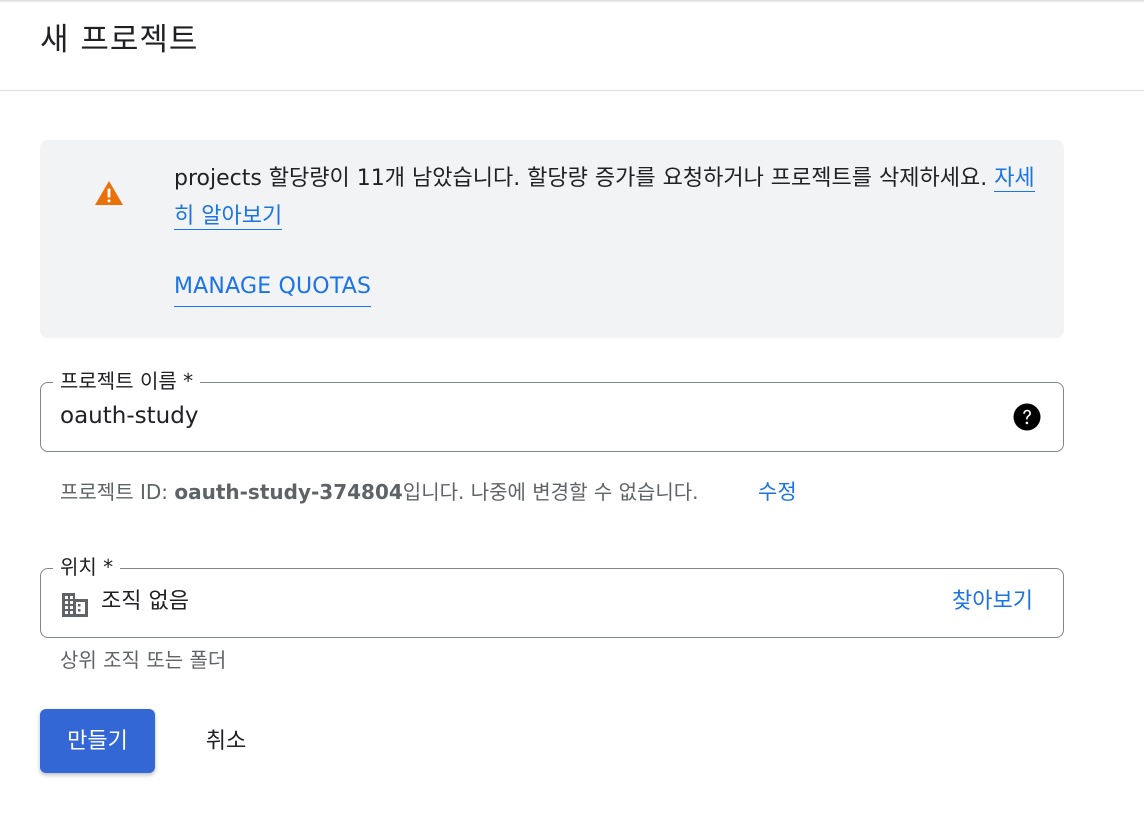  What do you see at coordinates (288, 492) in the screenshot?
I see `project-id-value: oauth-study-374804` at bounding box center [288, 492].